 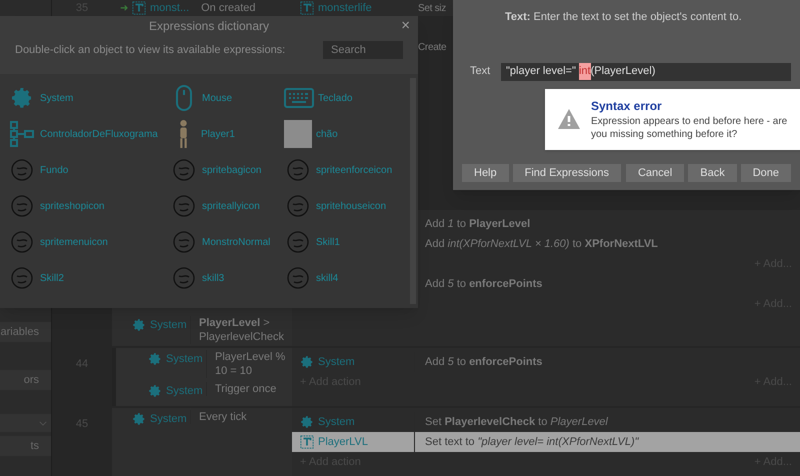 What do you see at coordinates (655, 173) in the screenshot?
I see `dialog-button: Cancel` at bounding box center [655, 173].